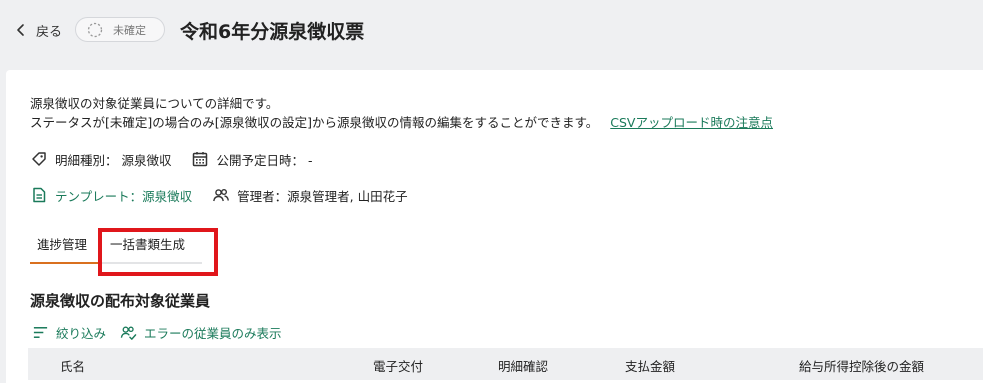 The height and width of the screenshot is (383, 983). What do you see at coordinates (49, 32) in the screenshot?
I see `back-label: 戻る` at bounding box center [49, 32].